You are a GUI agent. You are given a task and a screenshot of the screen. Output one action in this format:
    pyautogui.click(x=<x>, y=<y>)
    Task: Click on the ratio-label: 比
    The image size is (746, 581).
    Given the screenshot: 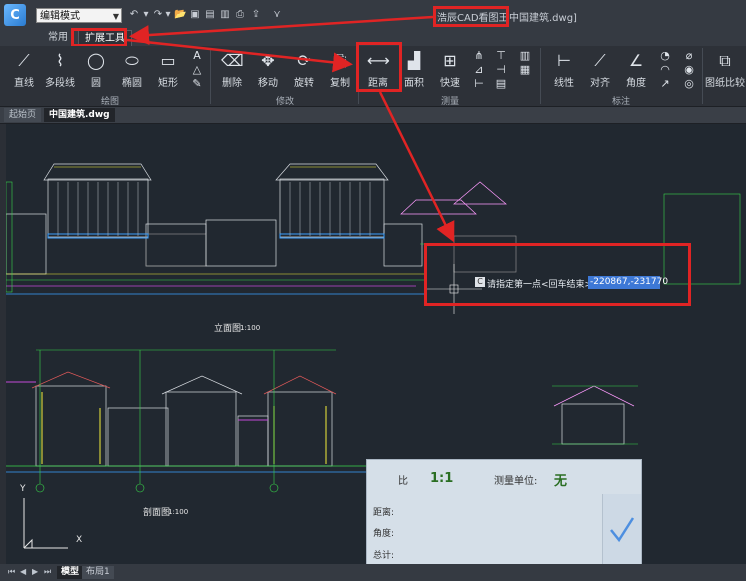 What is the action you would take?
    pyautogui.click(x=403, y=481)
    